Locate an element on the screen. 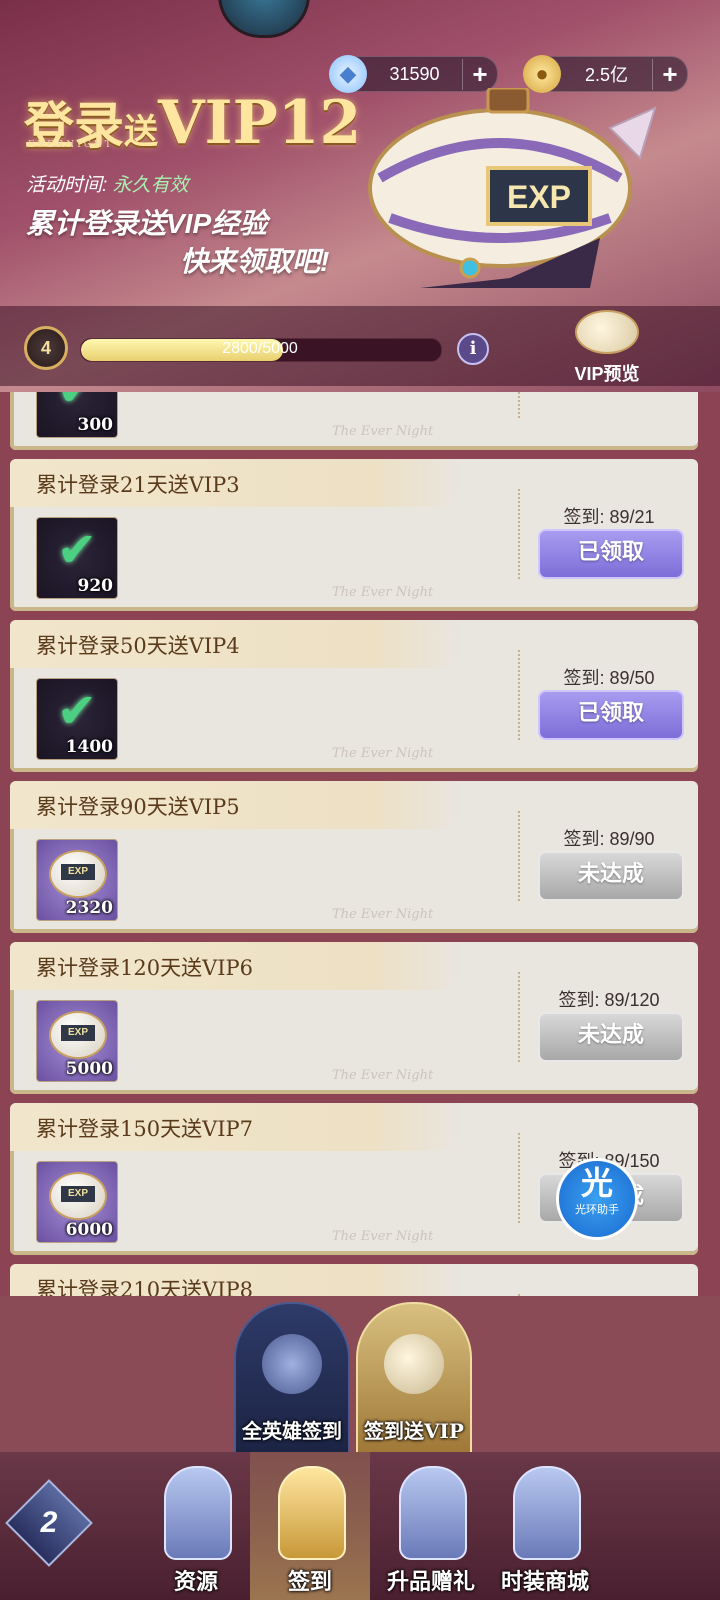  nav-signin: 签到 is located at coordinates (310, 1526).